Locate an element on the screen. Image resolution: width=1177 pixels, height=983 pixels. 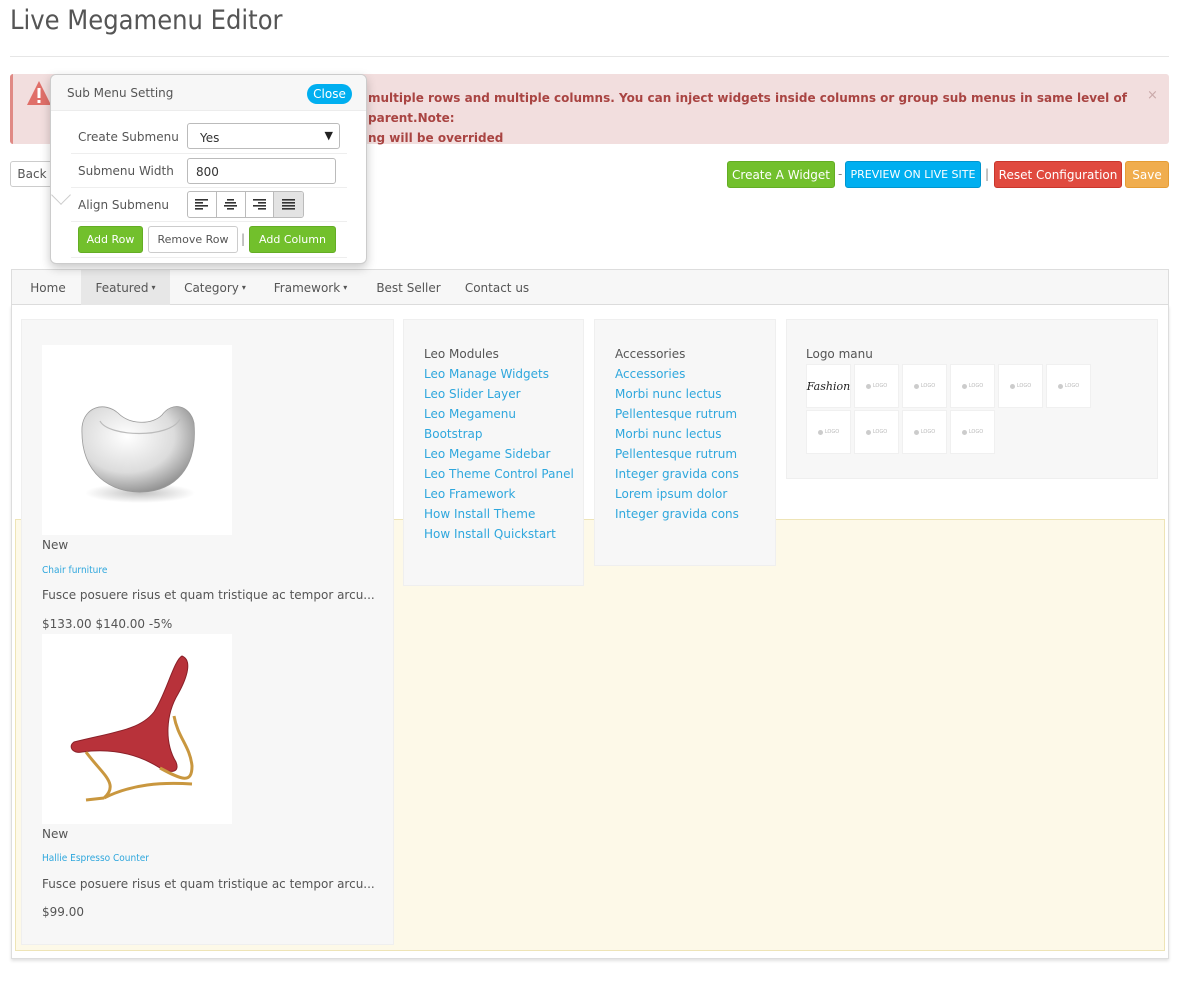
nav-label: Contact us is located at coordinates (497, 287).